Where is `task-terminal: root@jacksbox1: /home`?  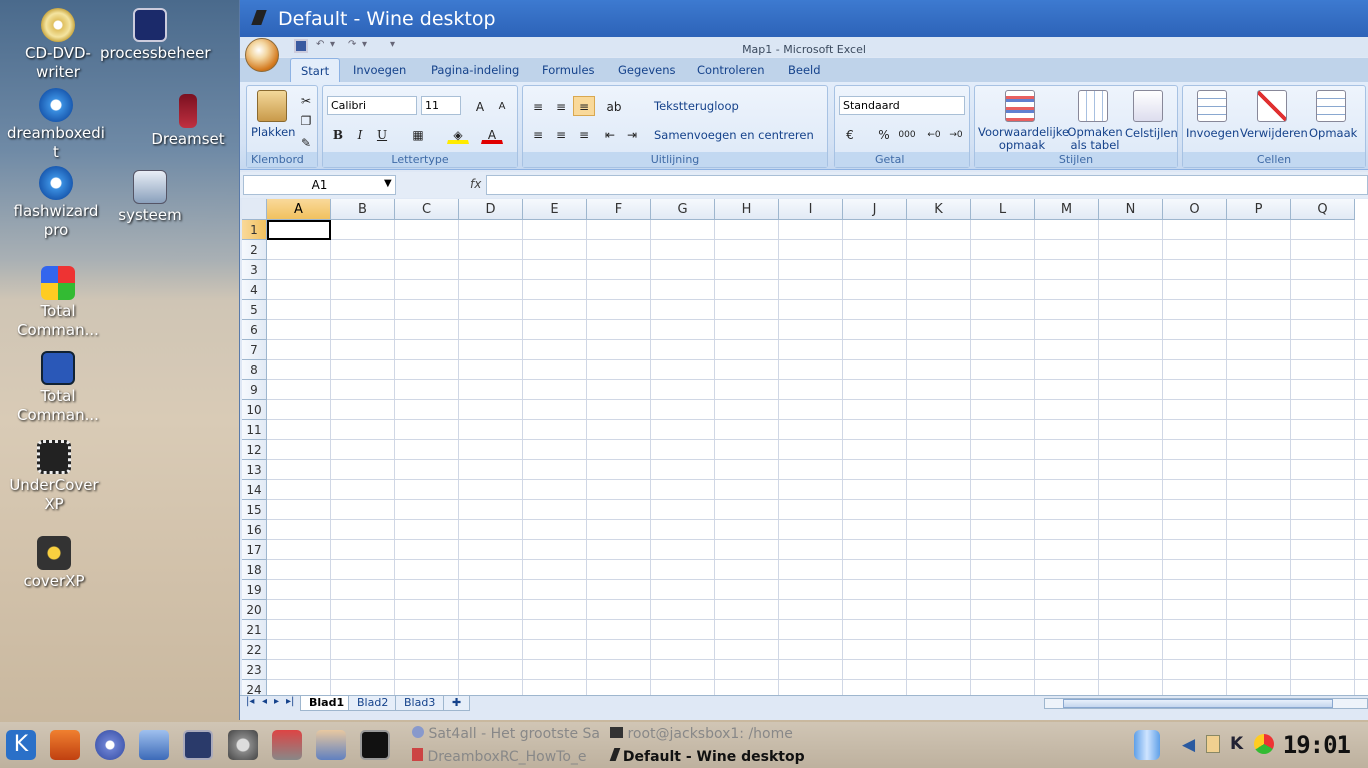 task-terminal: root@jacksbox1: /home is located at coordinates (701, 734).